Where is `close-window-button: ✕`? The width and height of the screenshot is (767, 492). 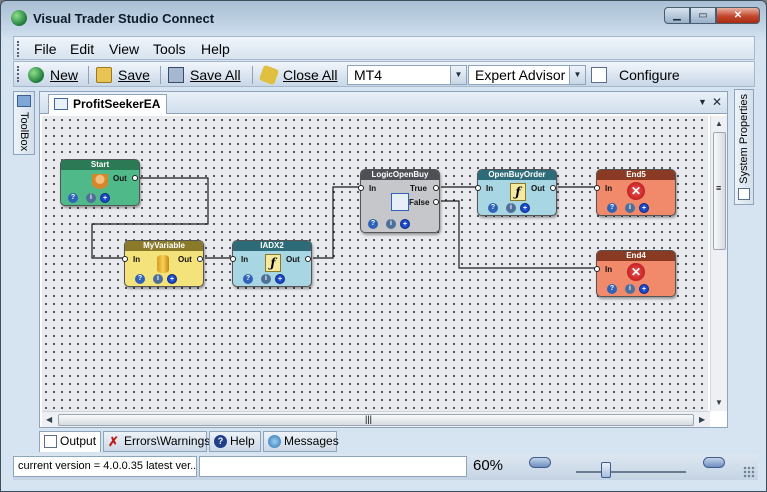
close-window-button: ✕ is located at coordinates (738, 15).